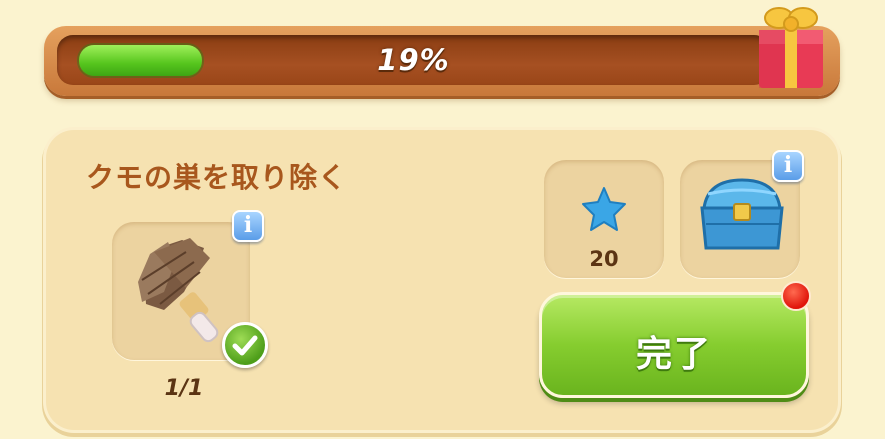 The height and width of the screenshot is (439, 885). Describe the element at coordinates (245, 345) in the screenshot. I see `checkmark-icon` at that location.